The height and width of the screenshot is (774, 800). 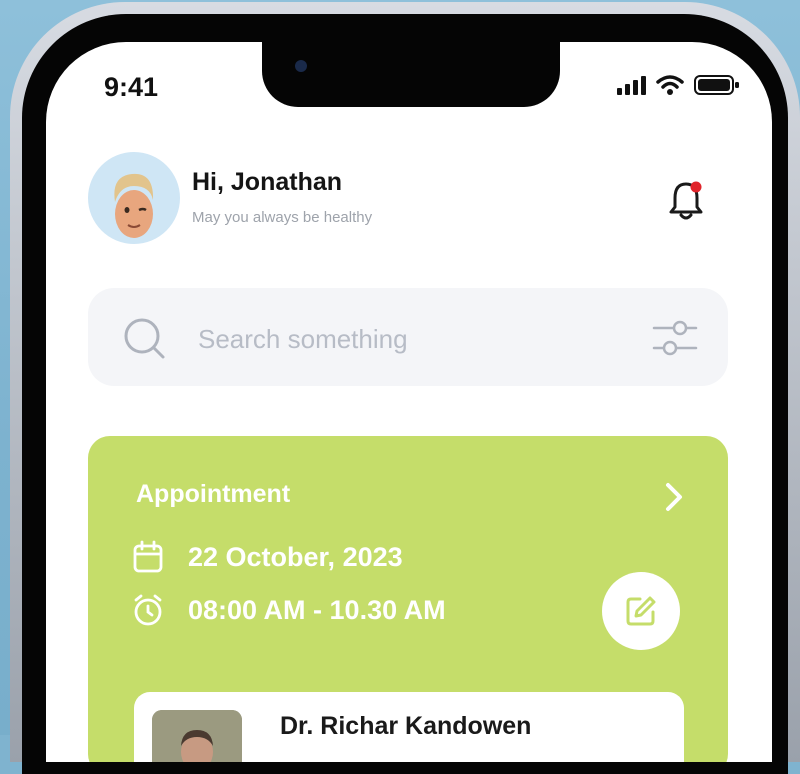 I want to click on greeting-text: Hi, Jonathan, so click(x=267, y=182).